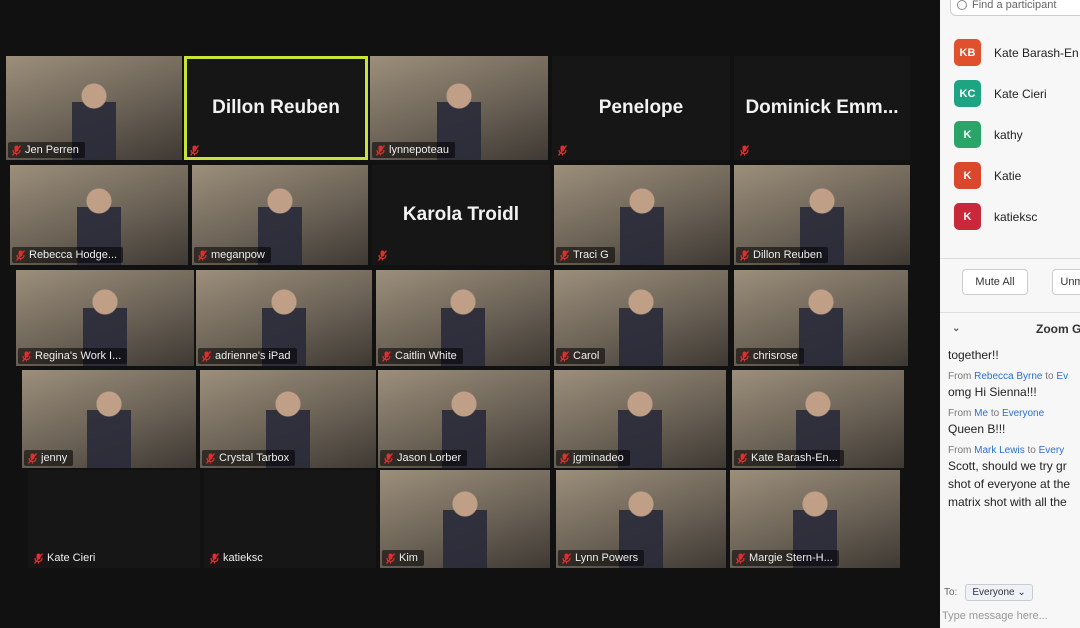 This screenshot has height=628, width=1080. What do you see at coordinates (640, 419) in the screenshot?
I see `participant-tile: jgminadeo` at bounding box center [640, 419].